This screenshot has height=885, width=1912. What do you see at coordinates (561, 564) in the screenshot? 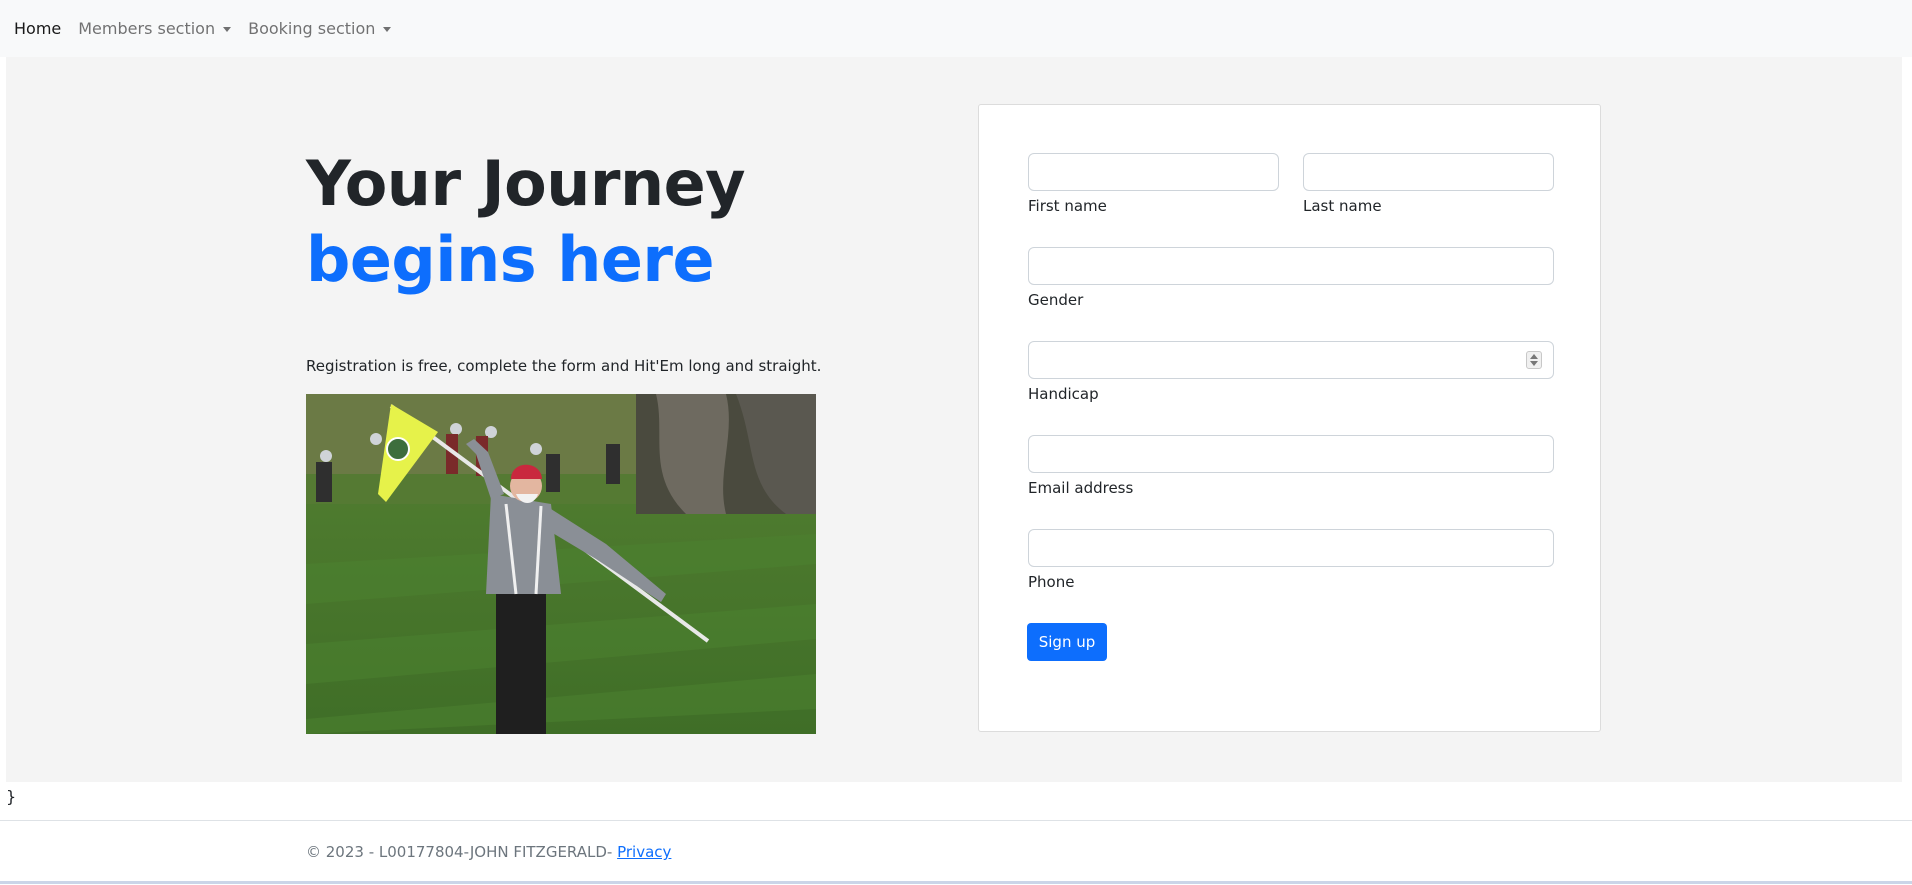
I see `golfer-photo` at bounding box center [561, 564].